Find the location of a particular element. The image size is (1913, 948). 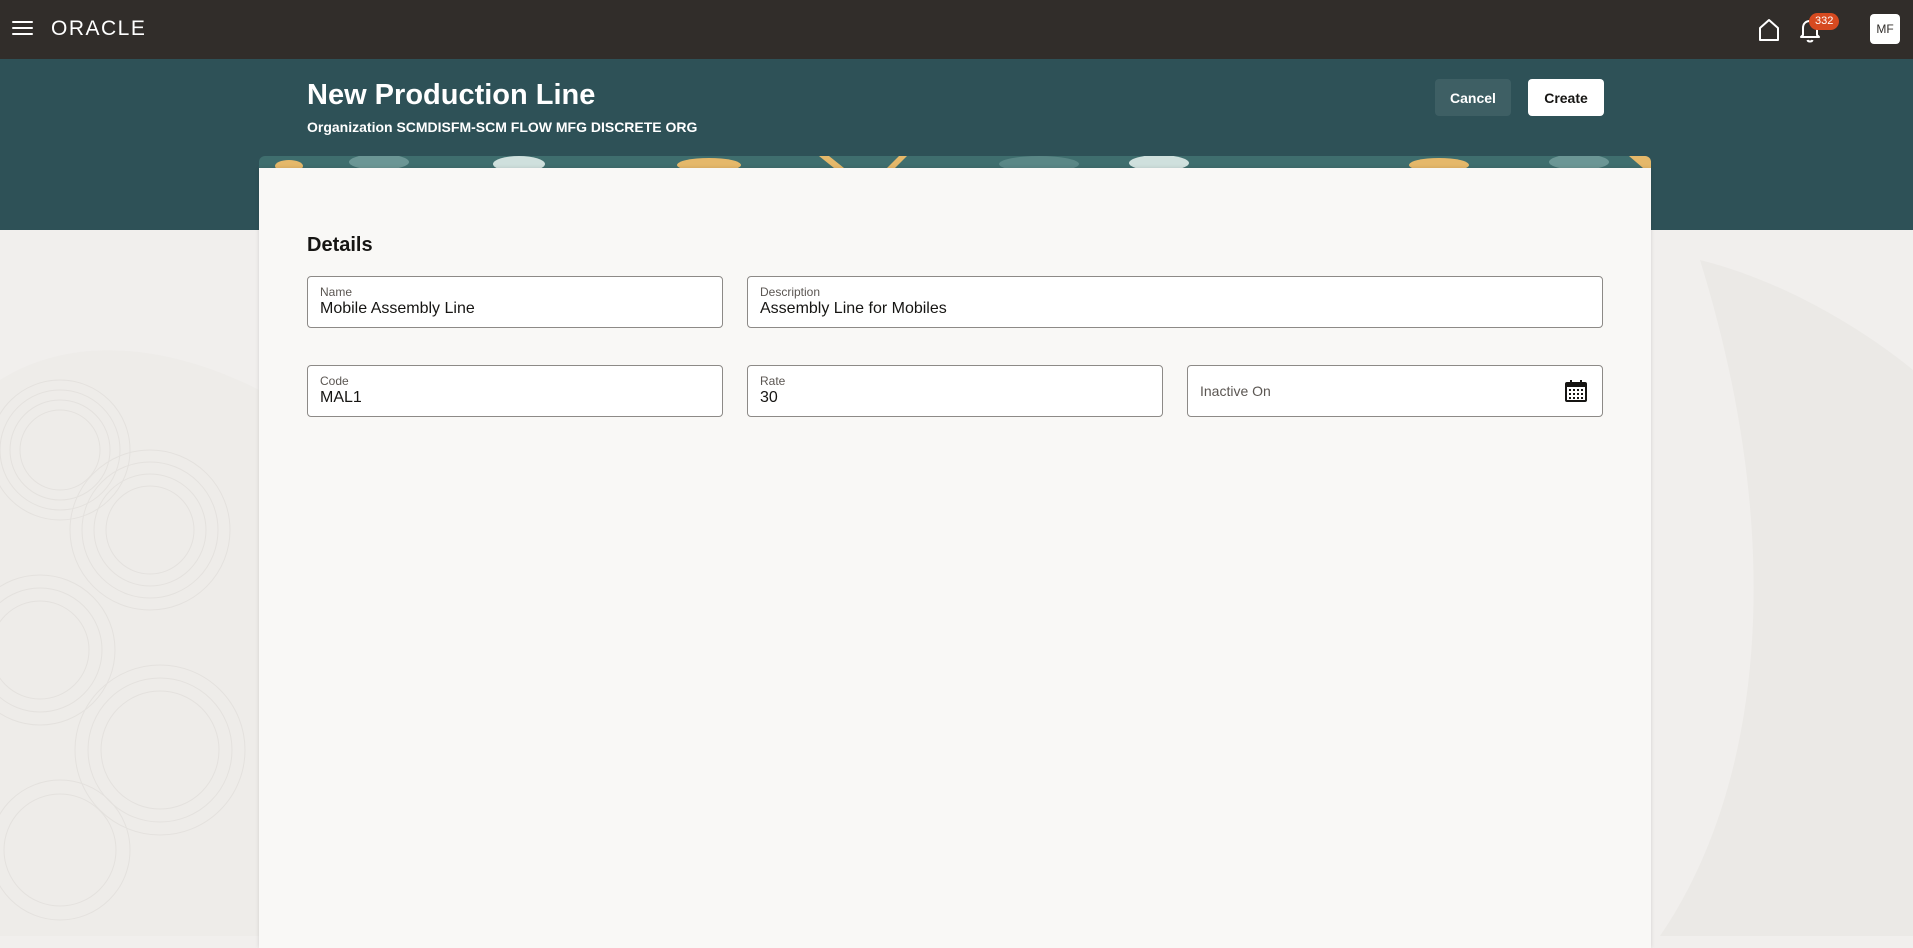

code-label: Code is located at coordinates (334, 381).